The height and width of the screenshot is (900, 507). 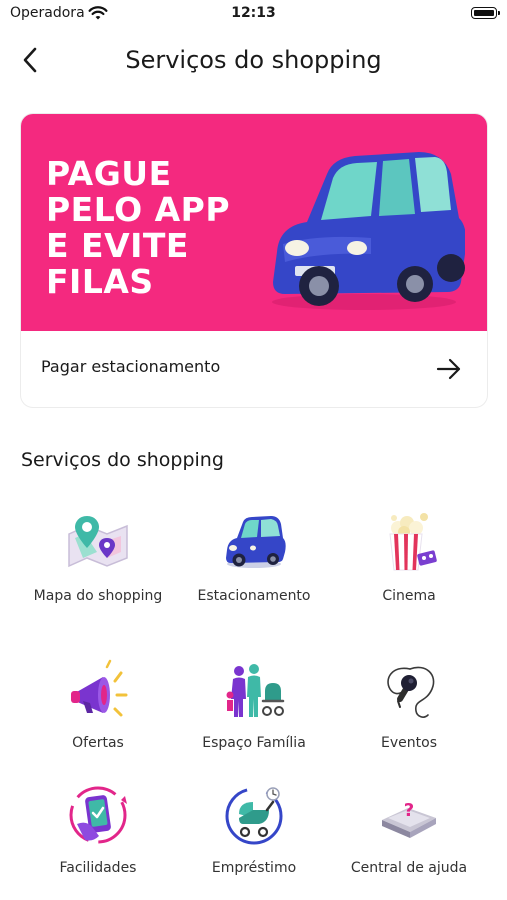 I want to click on stroller-icon, so click(x=254, y=816).